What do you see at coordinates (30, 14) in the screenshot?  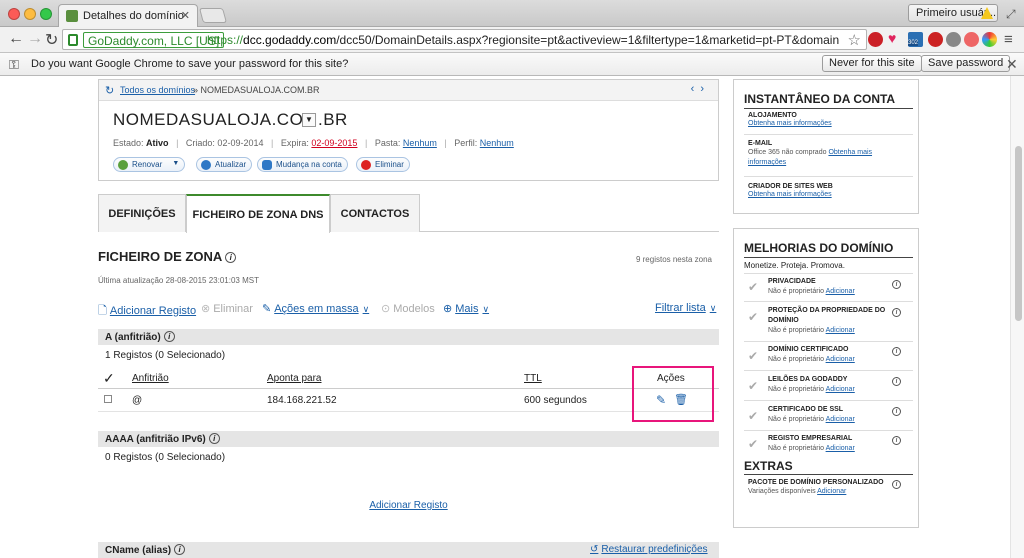 I see `minimize-window-button` at bounding box center [30, 14].